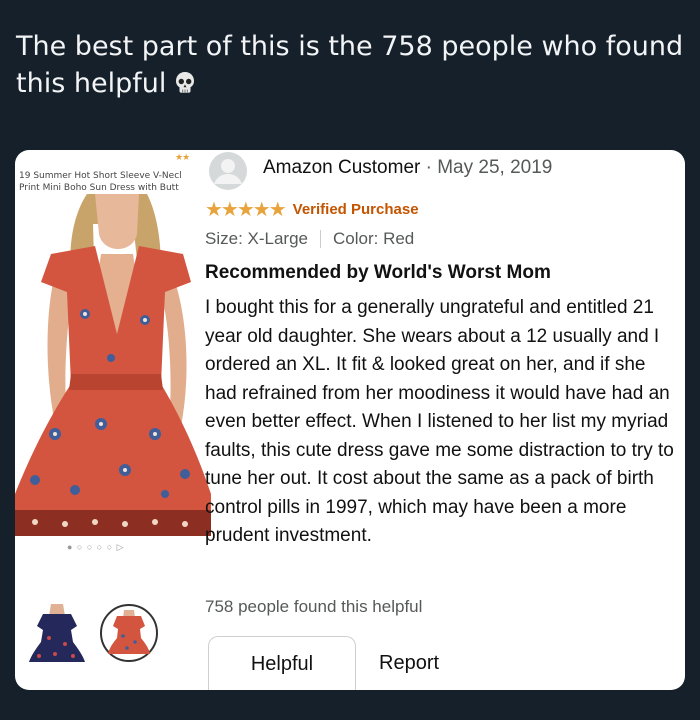 Image resolution: width=700 pixels, height=720 pixels. Describe the element at coordinates (341, 167) in the screenshot. I see `reviewer-name: Amazon Customer` at that location.